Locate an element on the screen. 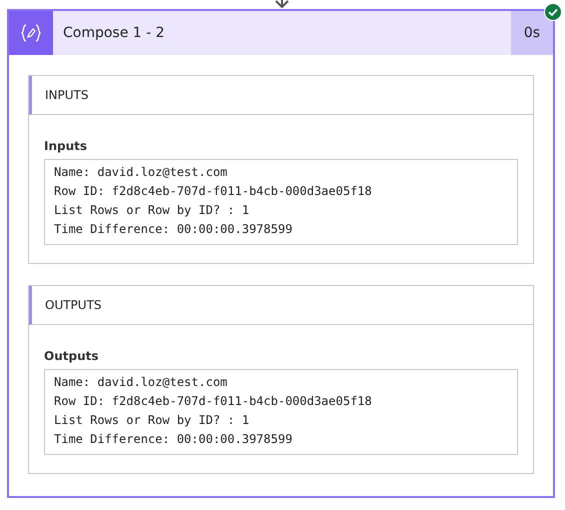 The image size is (565, 510). action-header: Compose 1 - 2 0s is located at coordinates (281, 33).